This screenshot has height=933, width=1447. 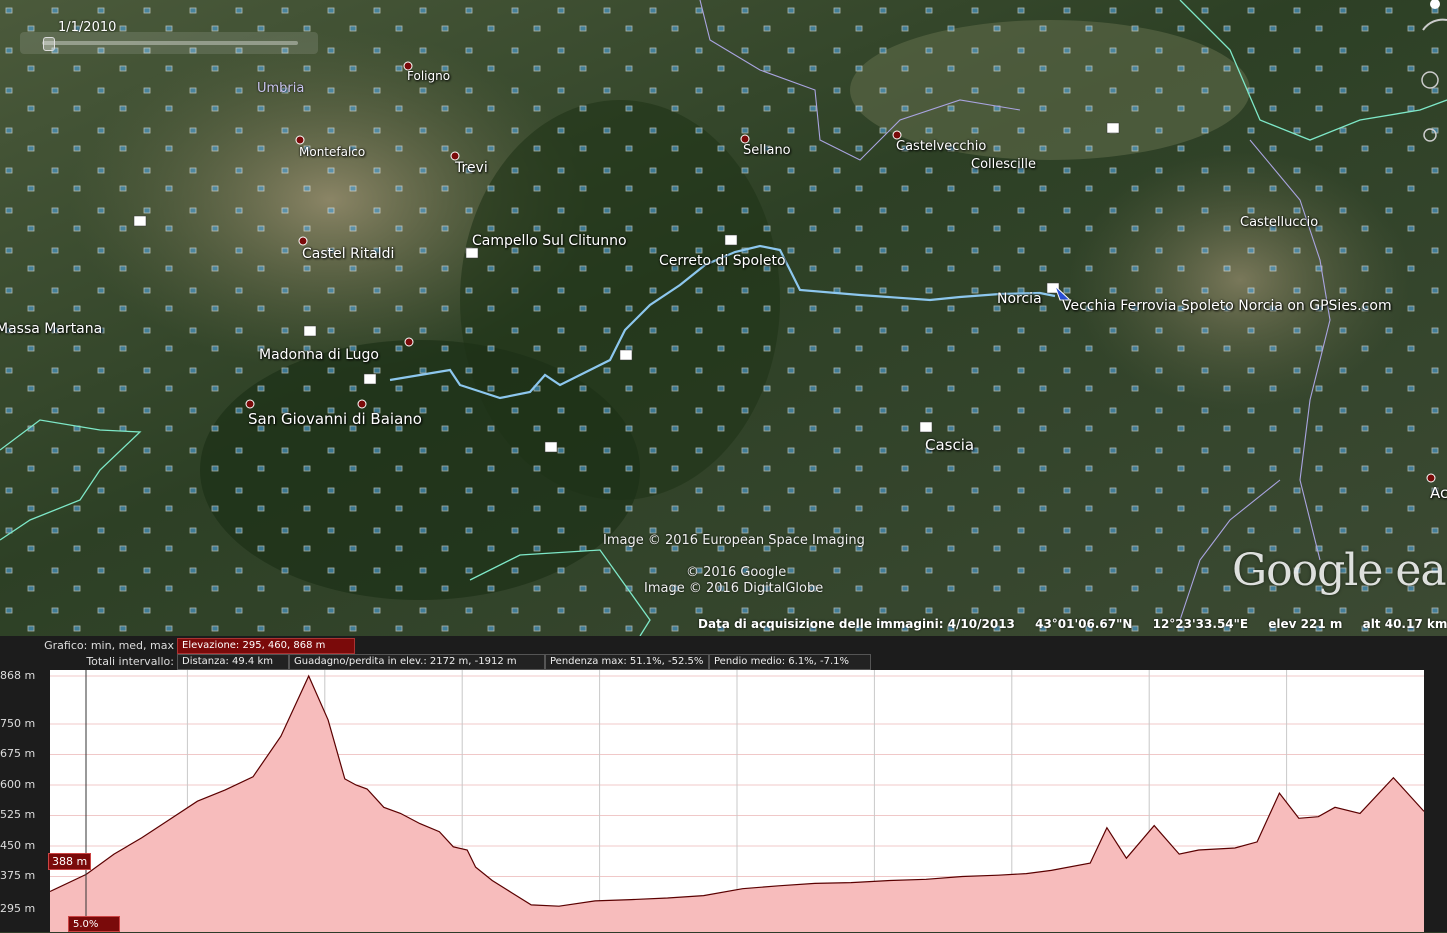 What do you see at coordinates (18, 845) in the screenshot?
I see `y-tick-label: 450 m` at bounding box center [18, 845].